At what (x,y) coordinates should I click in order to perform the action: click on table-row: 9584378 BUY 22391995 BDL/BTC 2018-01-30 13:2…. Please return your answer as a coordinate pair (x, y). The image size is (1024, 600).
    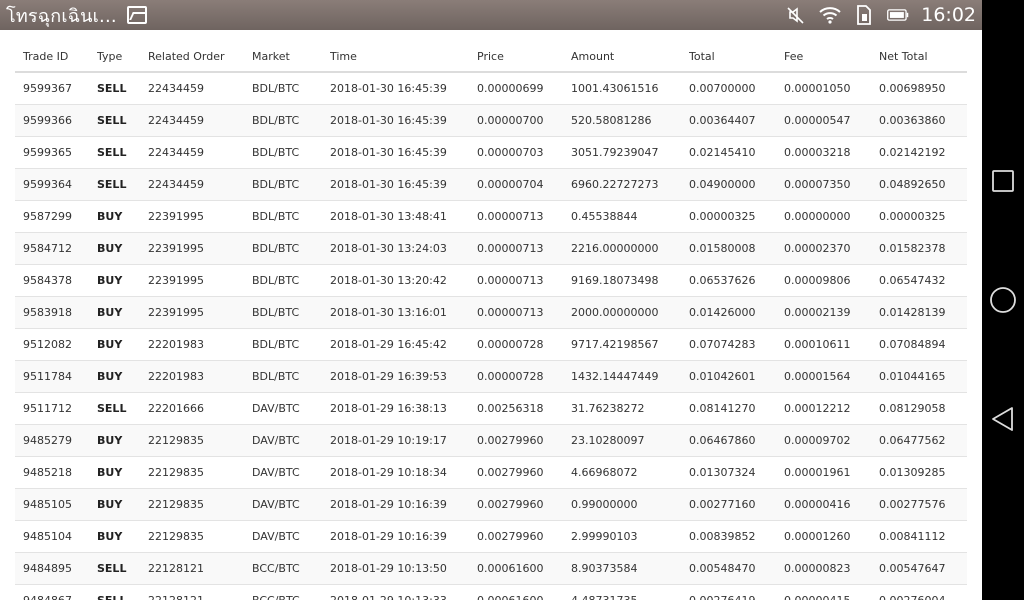
    Looking at the image, I should click on (491, 281).